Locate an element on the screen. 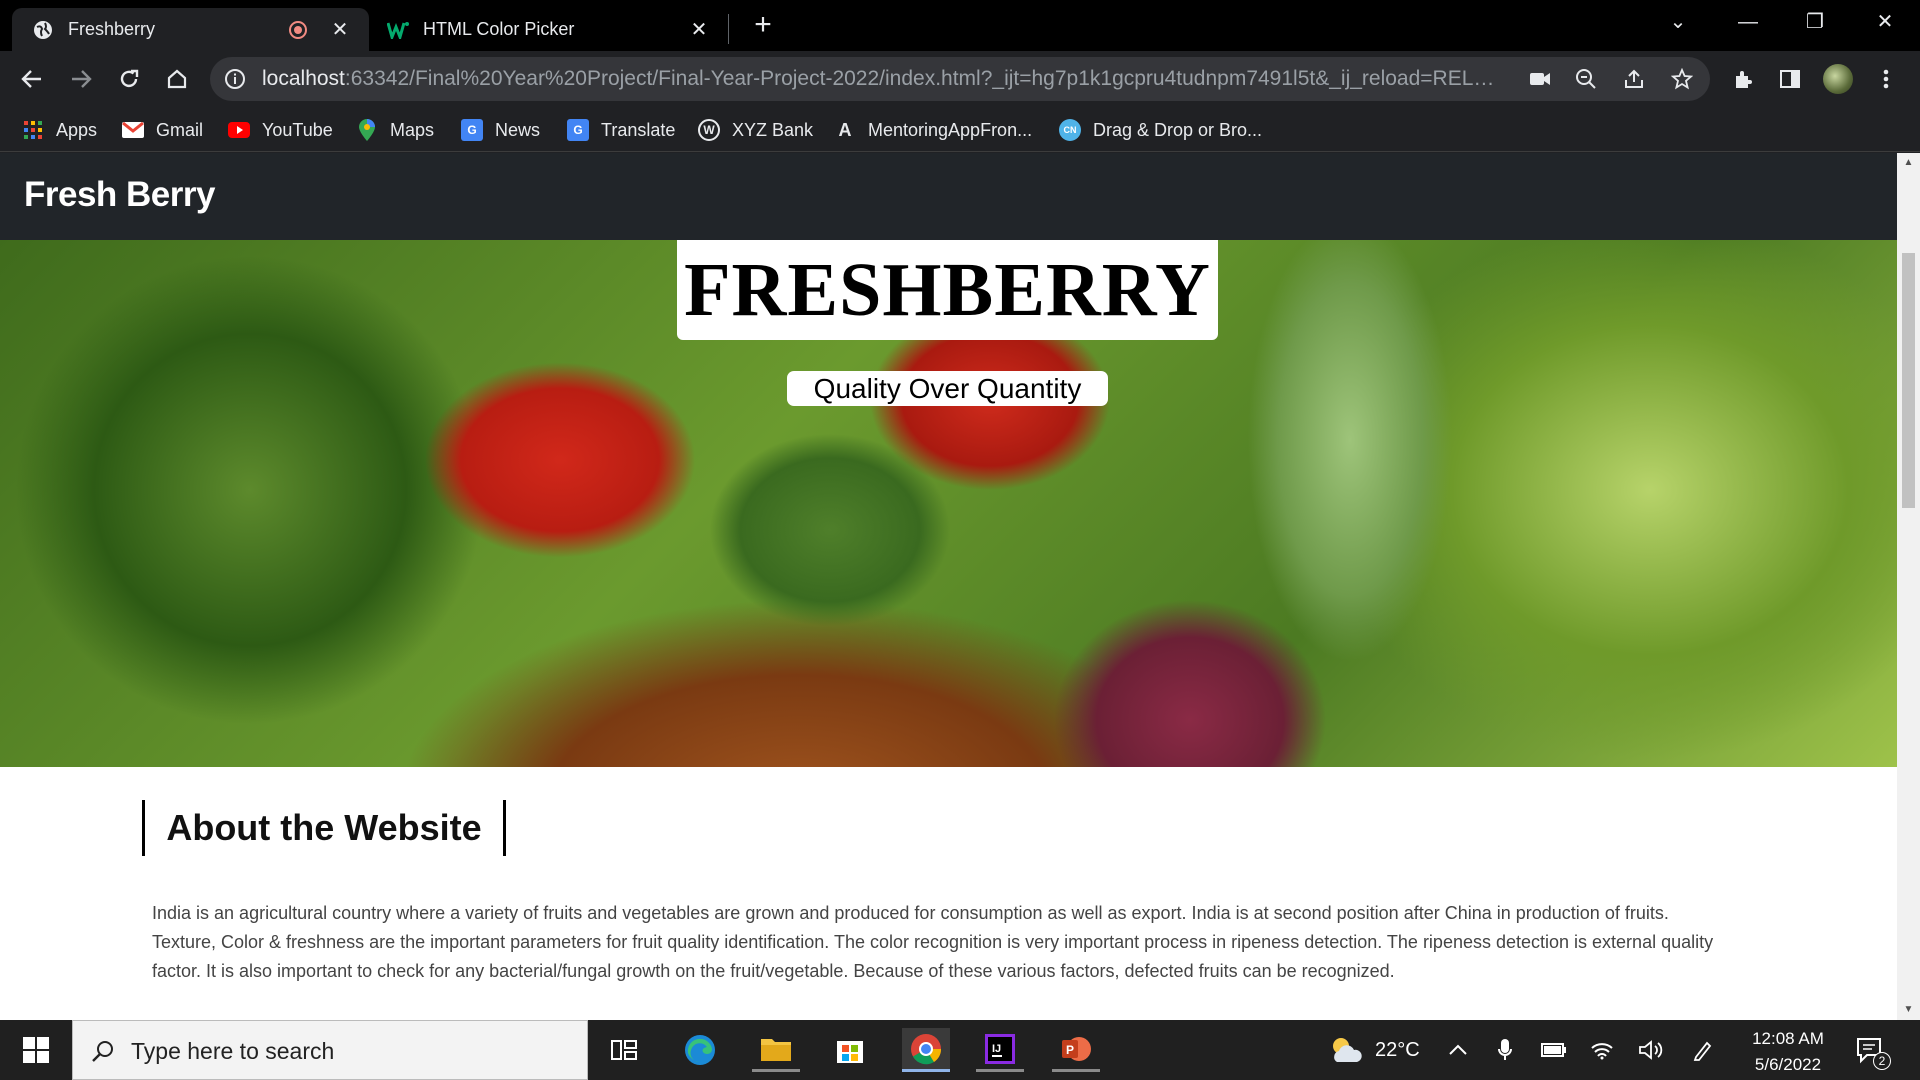  restore-button: ❐ is located at coordinates (1815, 22).